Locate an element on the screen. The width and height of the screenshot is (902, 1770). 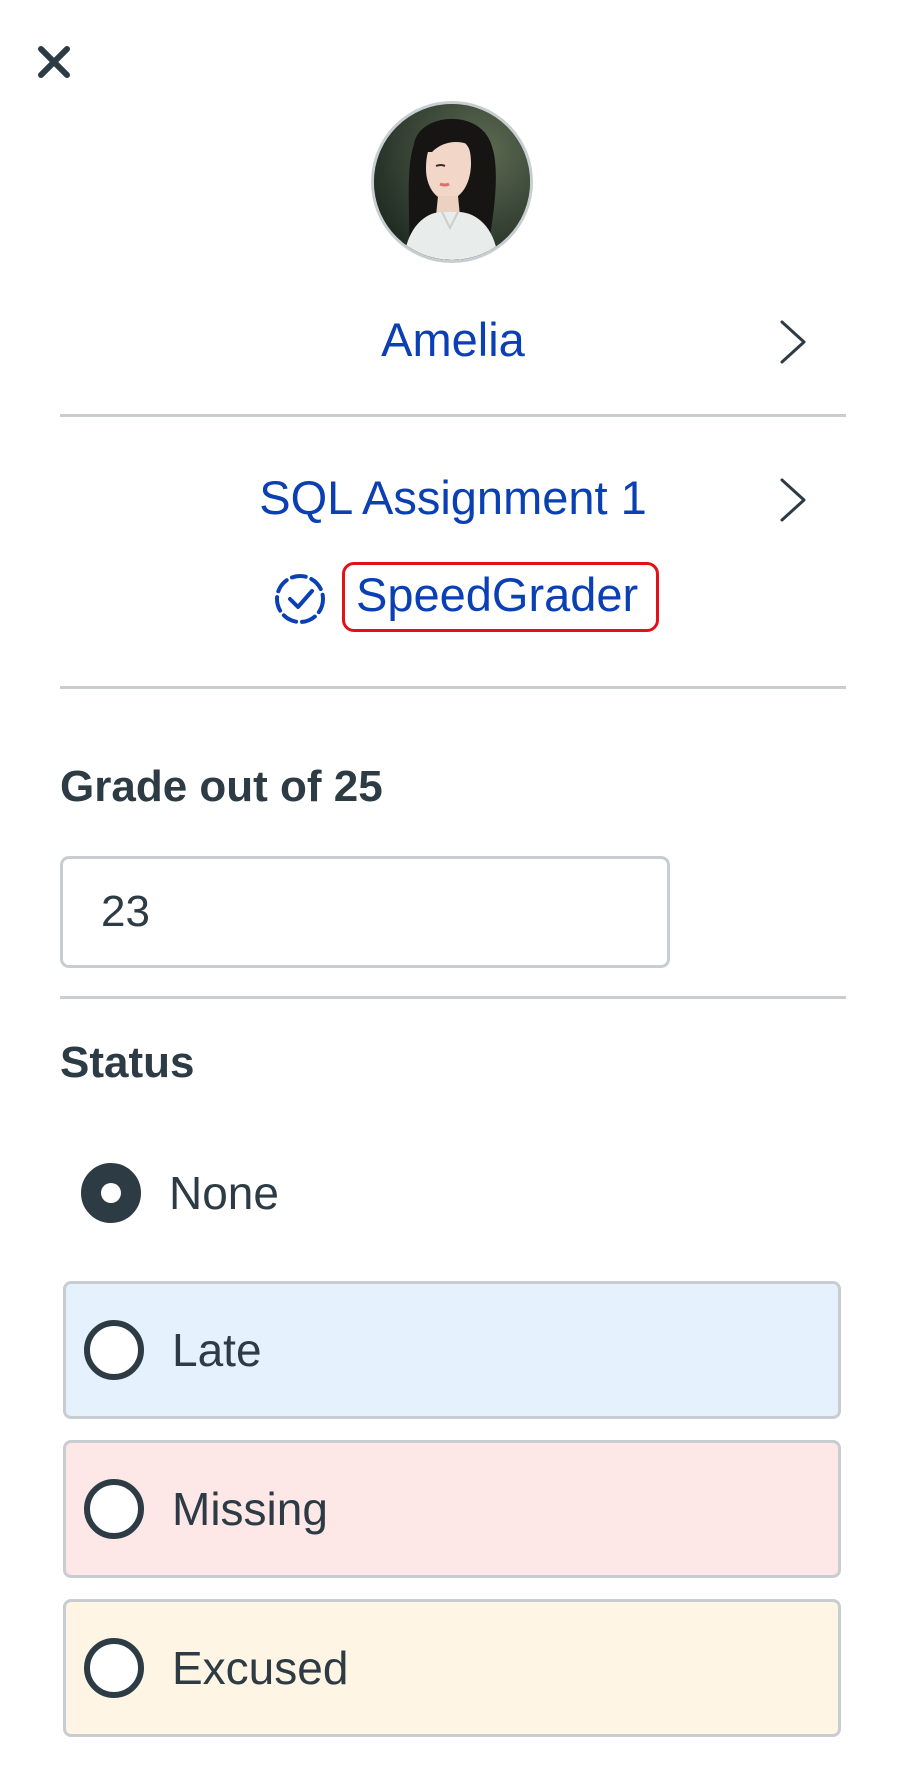
close-button is located at coordinates (54, 62).